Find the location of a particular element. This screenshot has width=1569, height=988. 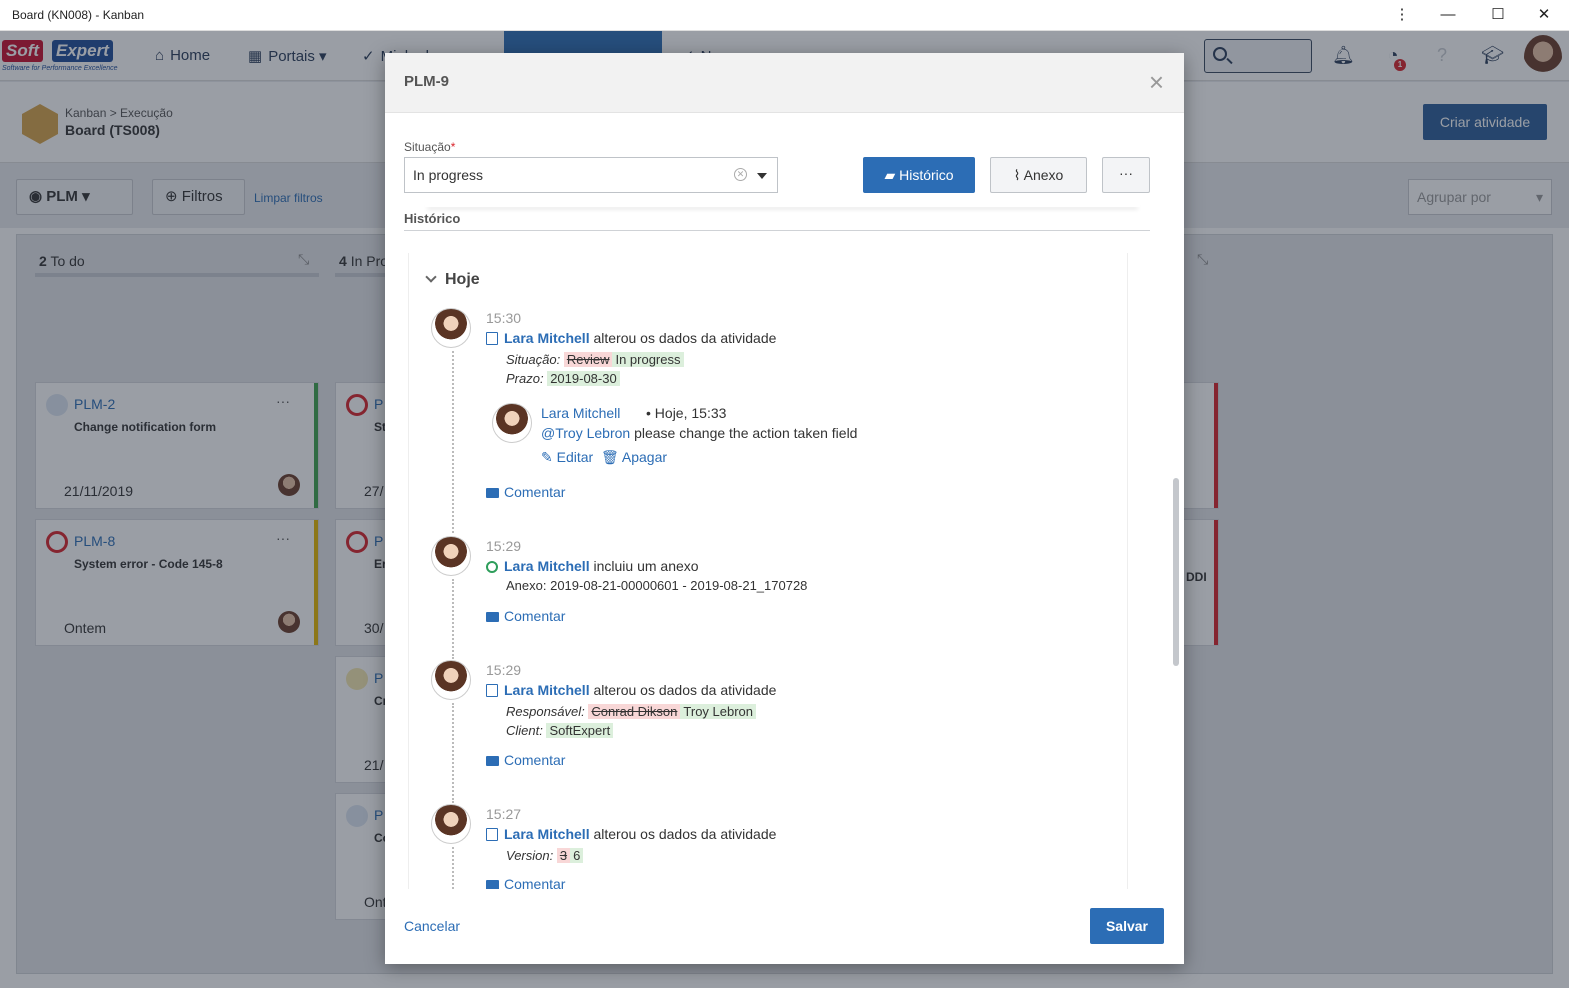

field-key: Responsável: is located at coordinates (545, 711).